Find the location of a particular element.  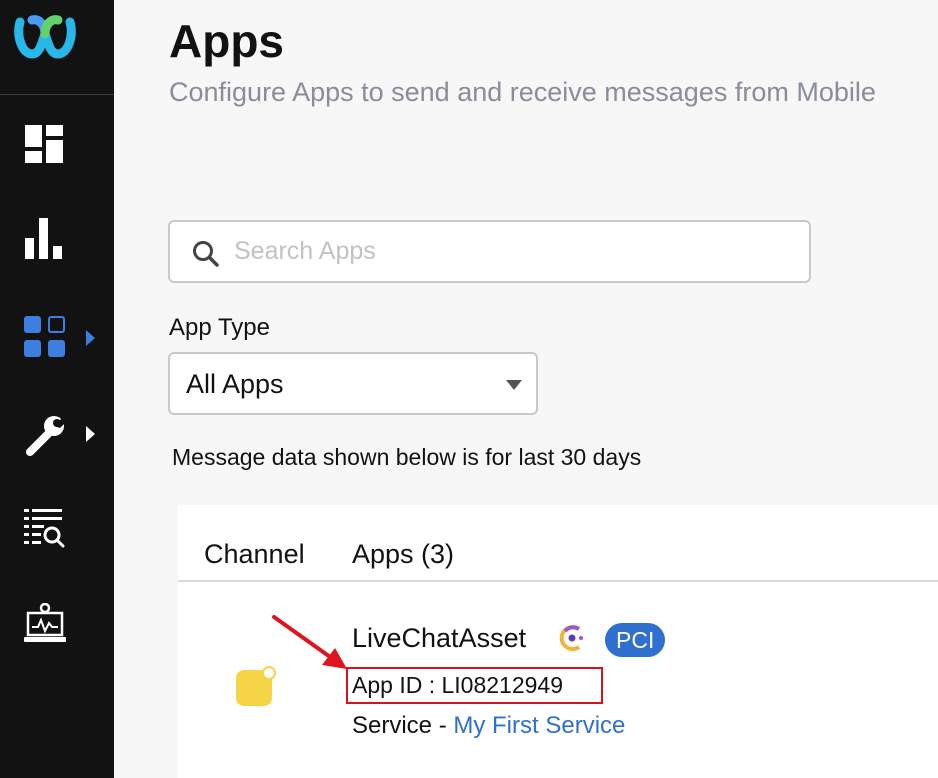

channel-status-dot is located at coordinates (269, 673).